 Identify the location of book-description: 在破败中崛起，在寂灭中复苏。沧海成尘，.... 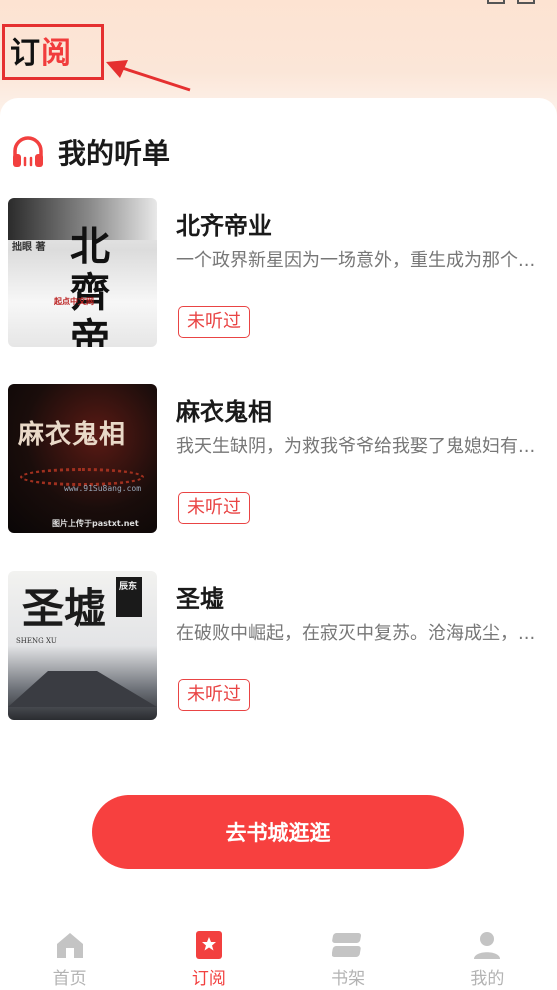
(356, 633).